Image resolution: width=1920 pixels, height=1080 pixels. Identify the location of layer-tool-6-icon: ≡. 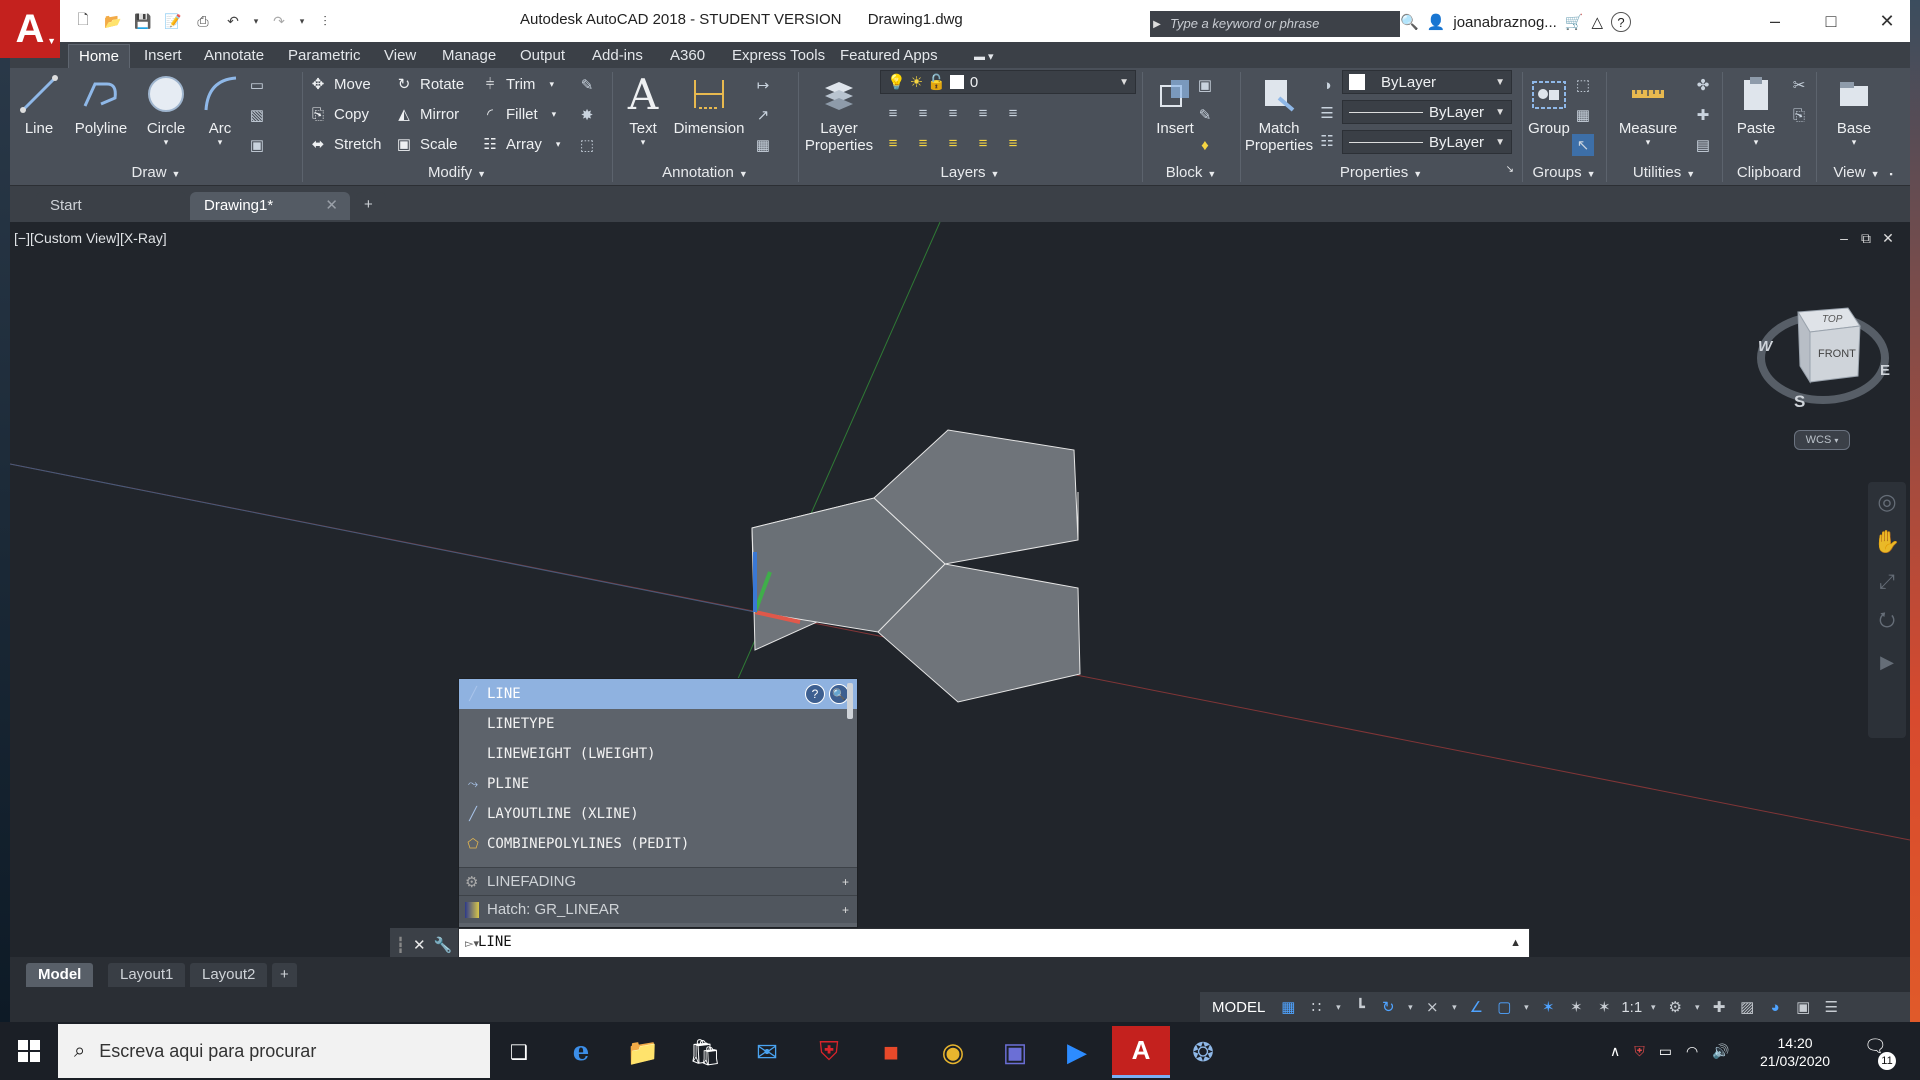
(893, 143).